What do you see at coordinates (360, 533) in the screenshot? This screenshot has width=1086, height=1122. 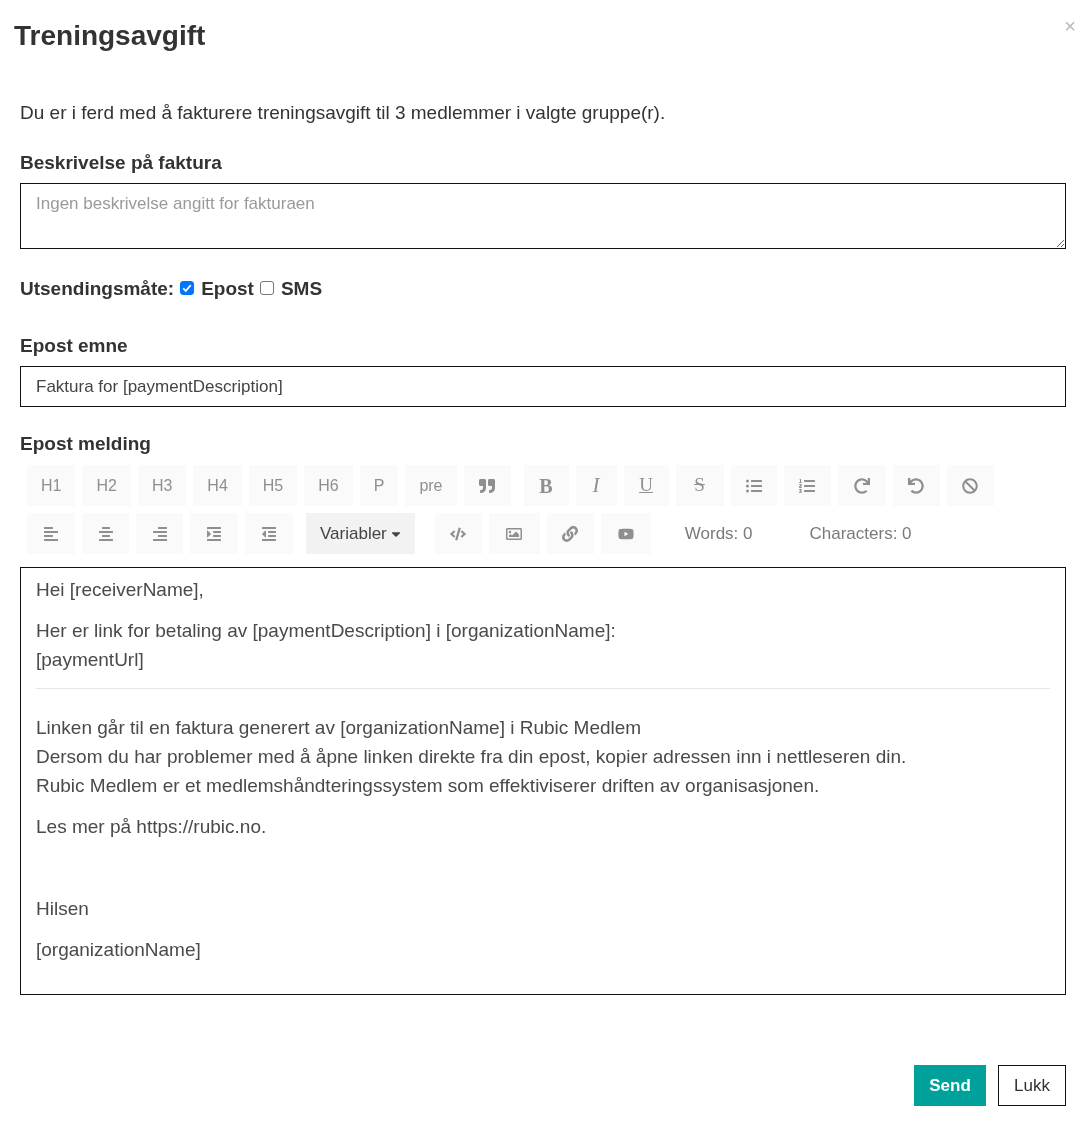 I see `variables-dropdown: Variabler` at bounding box center [360, 533].